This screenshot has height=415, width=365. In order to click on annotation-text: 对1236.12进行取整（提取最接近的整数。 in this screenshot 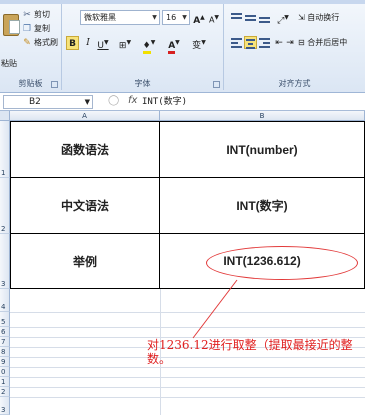, I will do `click(250, 352)`.